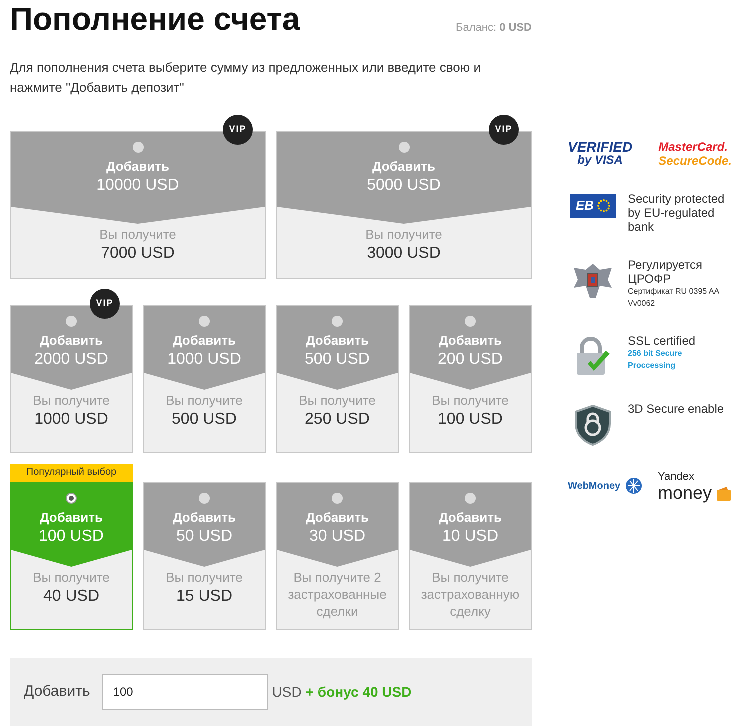 Image resolution: width=740 pixels, height=728 pixels. I want to click on eu-bank-logo: EB, so click(593, 206).